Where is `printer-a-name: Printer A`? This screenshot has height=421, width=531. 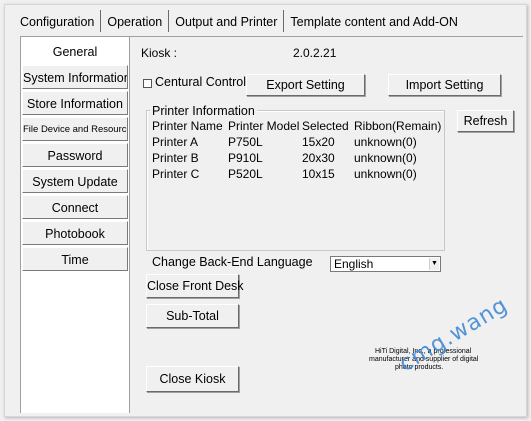 printer-a-name: Printer A is located at coordinates (175, 142).